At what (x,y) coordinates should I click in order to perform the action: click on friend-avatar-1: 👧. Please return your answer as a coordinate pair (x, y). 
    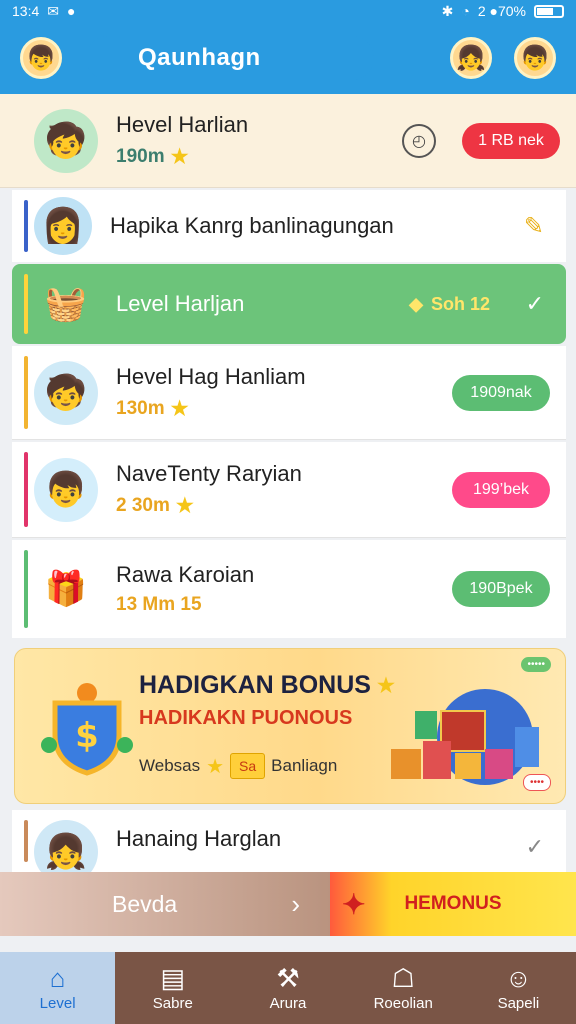
    Looking at the image, I should click on (471, 58).